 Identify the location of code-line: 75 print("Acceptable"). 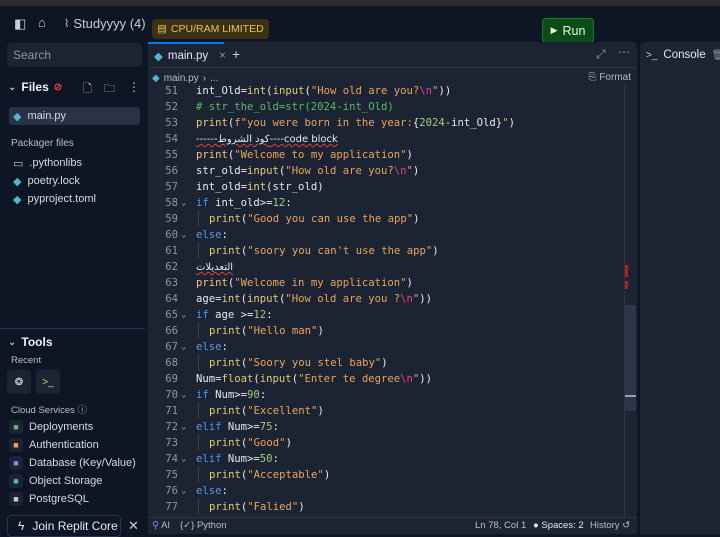
(387, 475).